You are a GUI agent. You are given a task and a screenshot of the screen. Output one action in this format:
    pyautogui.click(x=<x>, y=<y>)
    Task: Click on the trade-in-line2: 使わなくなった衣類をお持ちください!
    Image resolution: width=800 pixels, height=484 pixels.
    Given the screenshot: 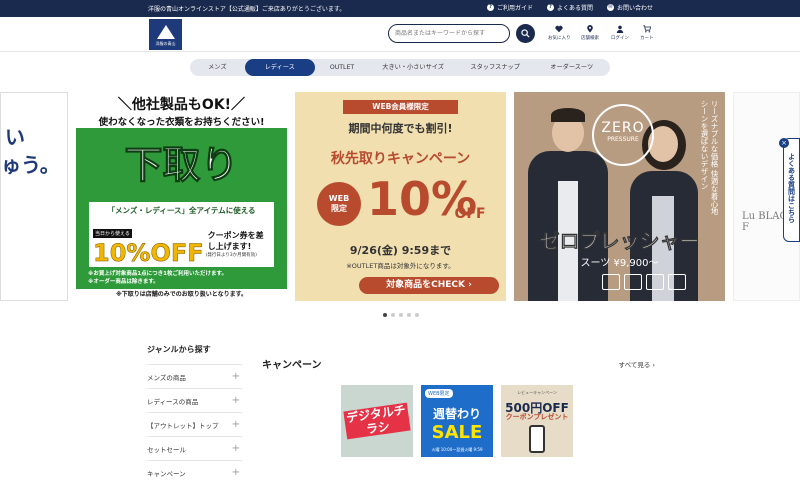 What is the action you would take?
    pyautogui.click(x=181, y=122)
    